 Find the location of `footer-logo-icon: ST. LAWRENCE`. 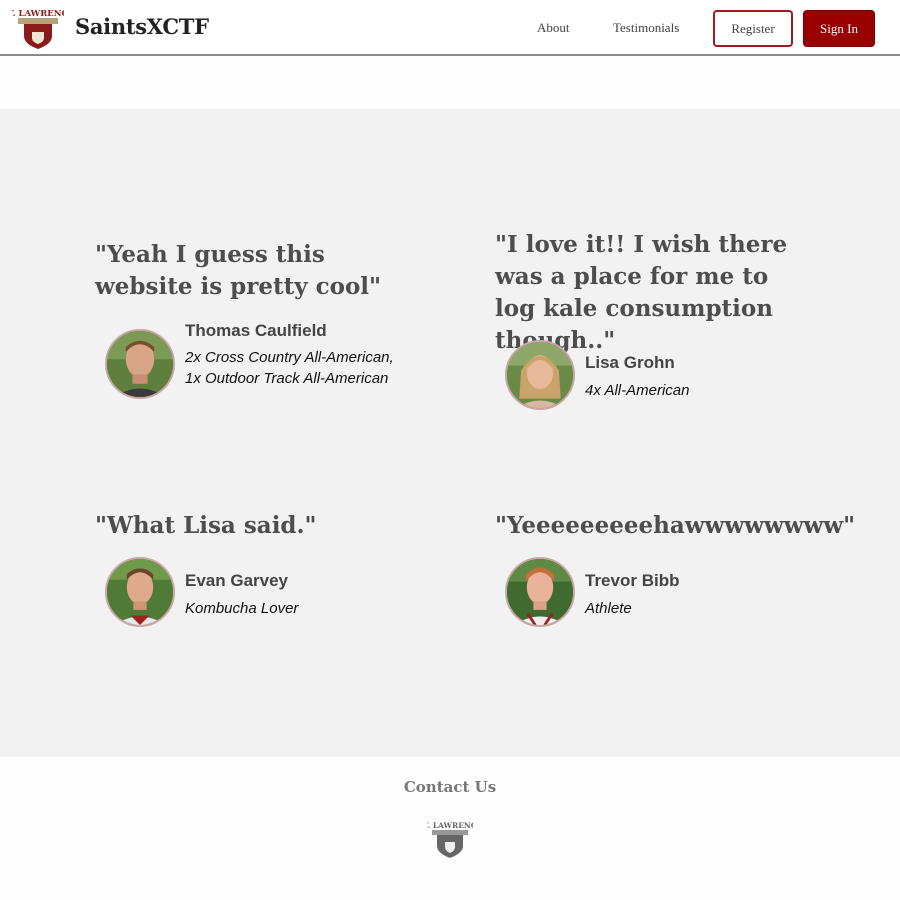

footer-logo-icon: ST. LAWRENCE is located at coordinates (450, 839).